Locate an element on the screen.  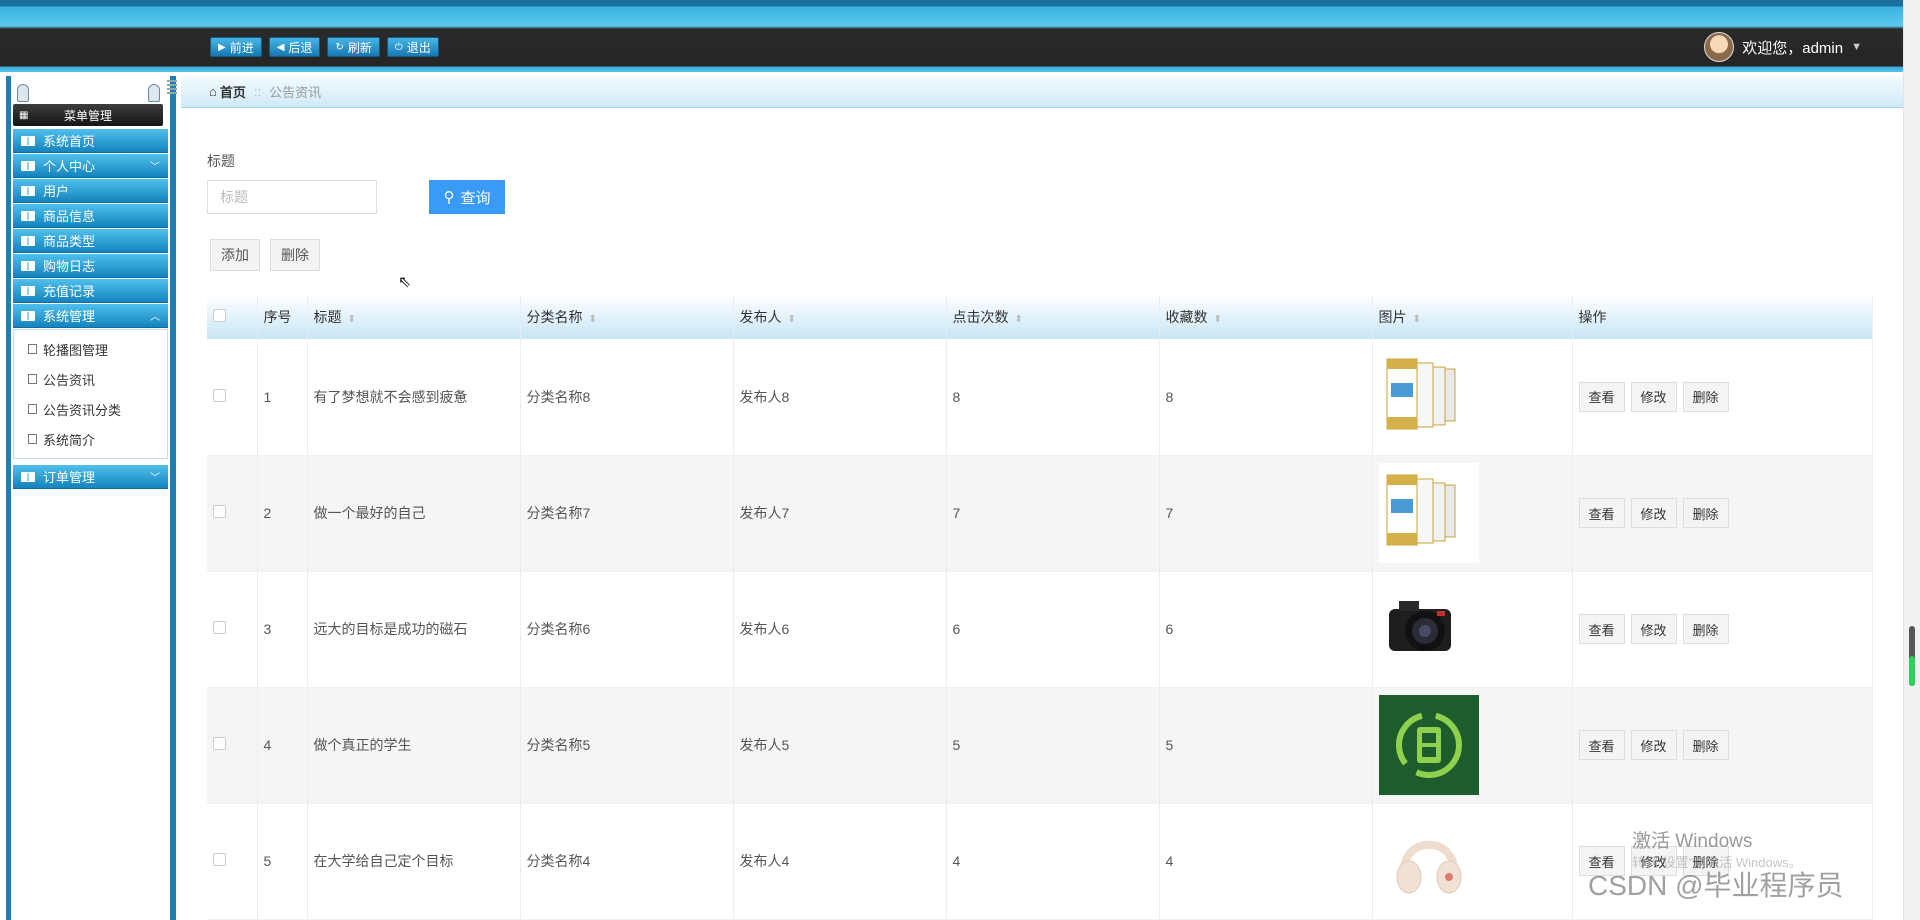
column-header-title: 标题 ⬍ is located at coordinates (414, 317).